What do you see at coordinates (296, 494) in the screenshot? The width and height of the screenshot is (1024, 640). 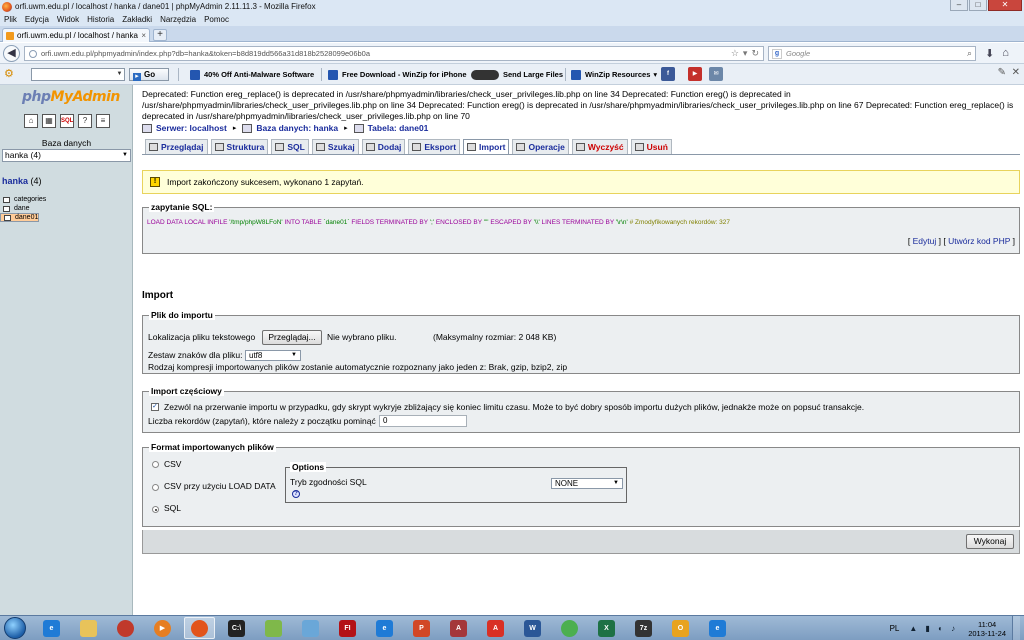 I see `help-icon: ?` at bounding box center [296, 494].